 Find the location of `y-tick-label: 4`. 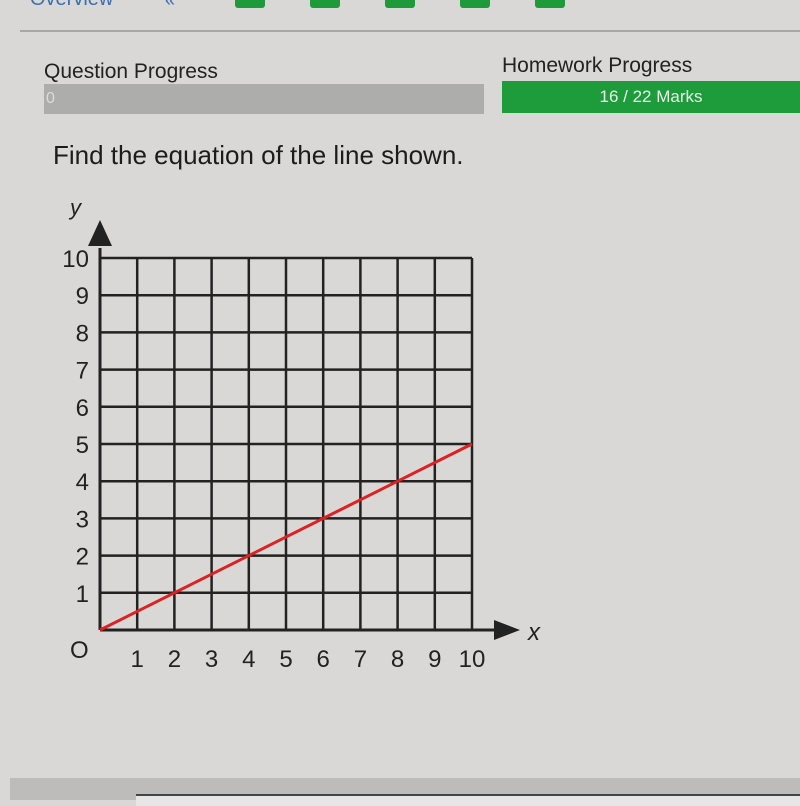

y-tick-label: 4 is located at coordinates (82, 482).